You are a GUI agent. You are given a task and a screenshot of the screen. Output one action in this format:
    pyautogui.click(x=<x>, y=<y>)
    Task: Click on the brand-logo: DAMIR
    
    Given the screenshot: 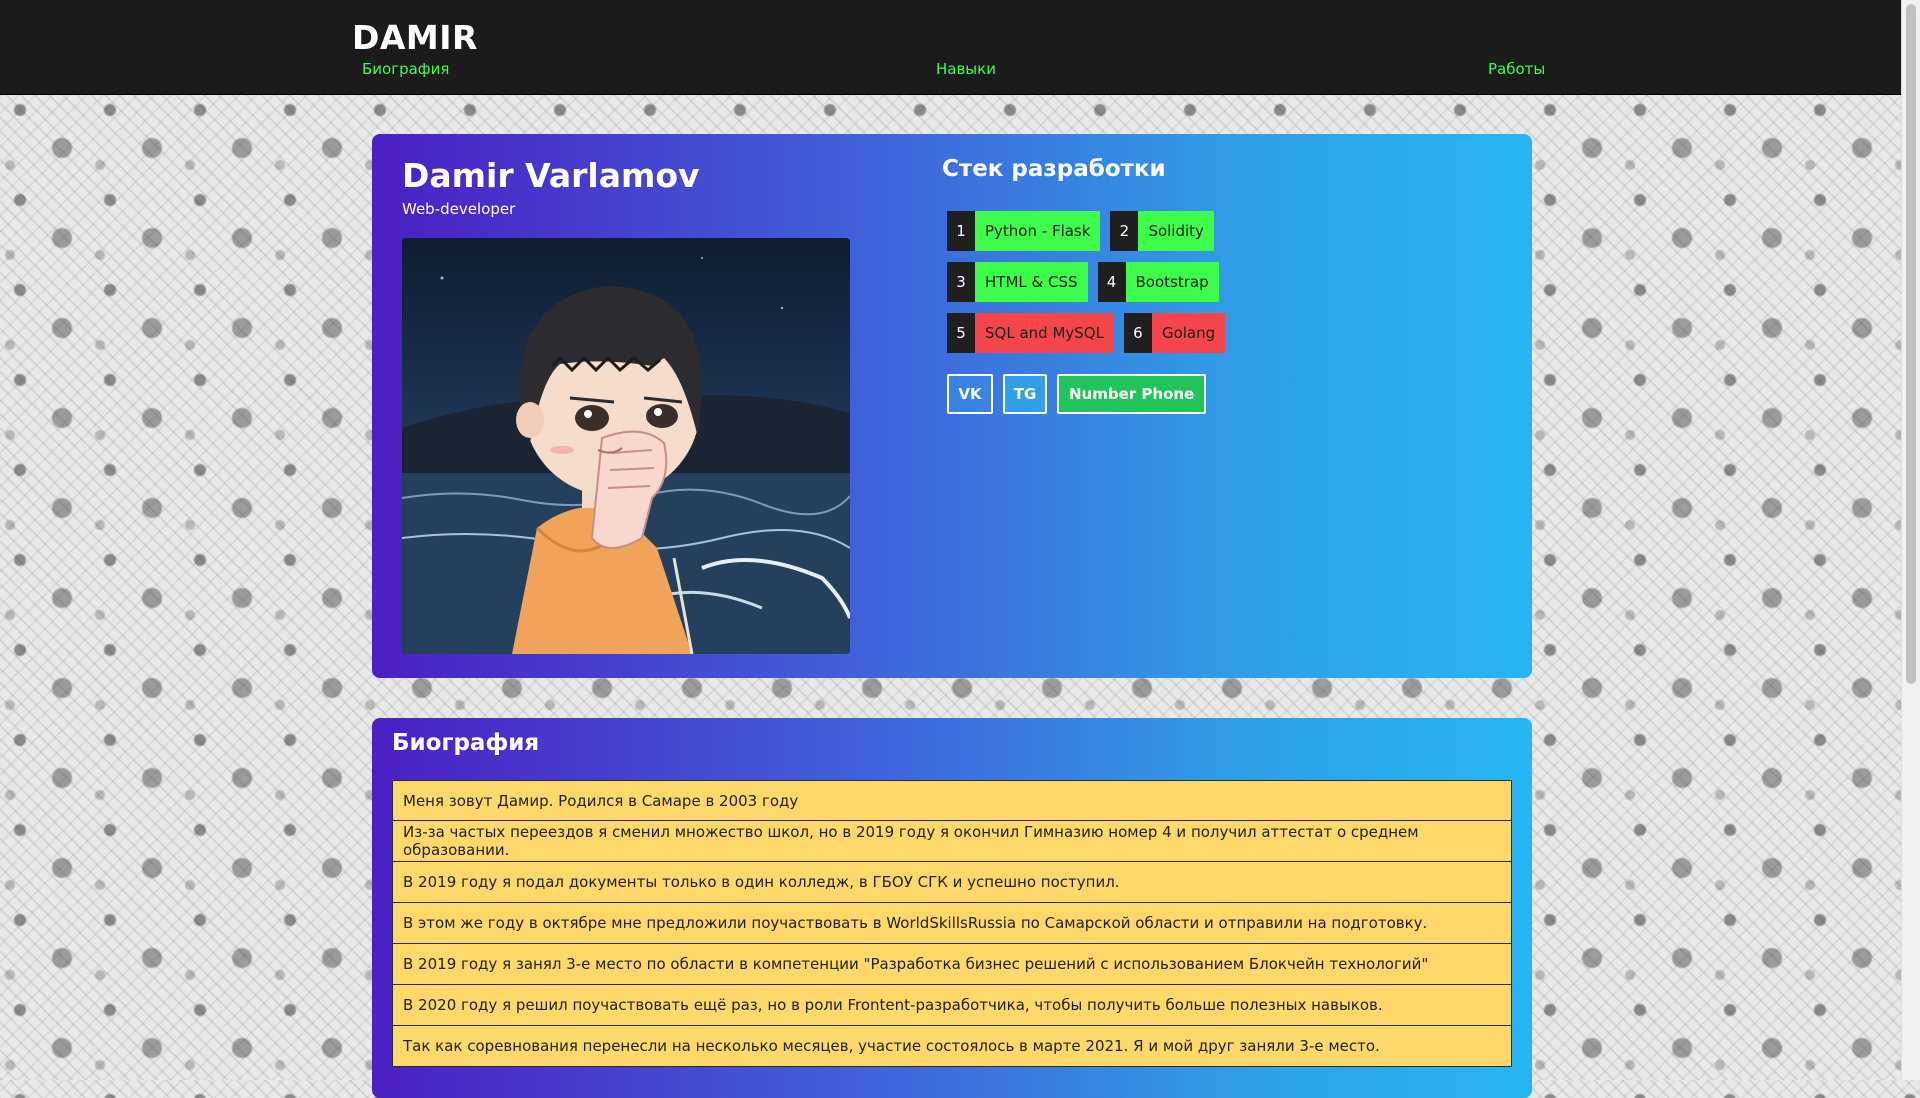 What is the action you would take?
    pyautogui.click(x=415, y=37)
    